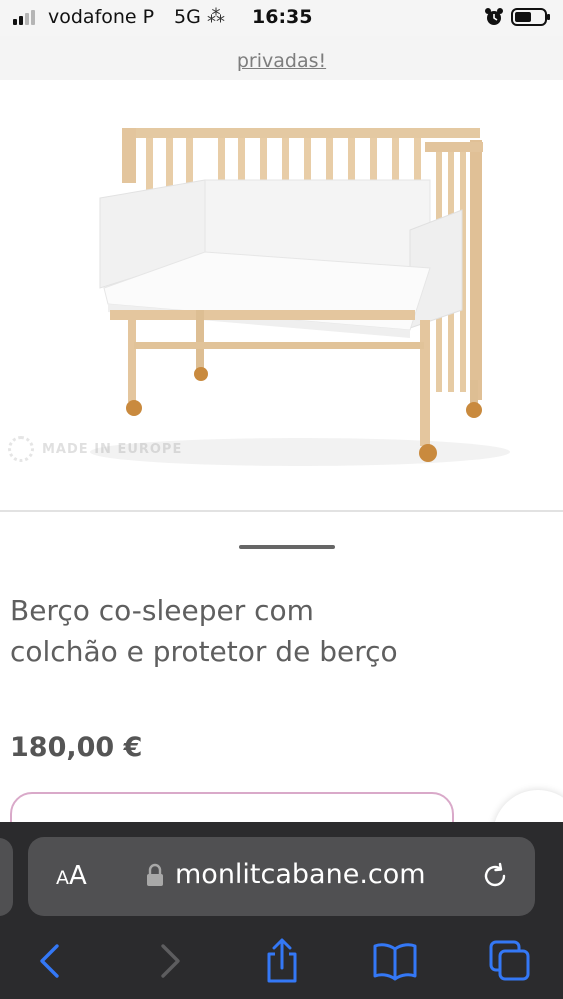 This screenshot has width=563, height=999. I want to click on forward-button, so click(169, 961).